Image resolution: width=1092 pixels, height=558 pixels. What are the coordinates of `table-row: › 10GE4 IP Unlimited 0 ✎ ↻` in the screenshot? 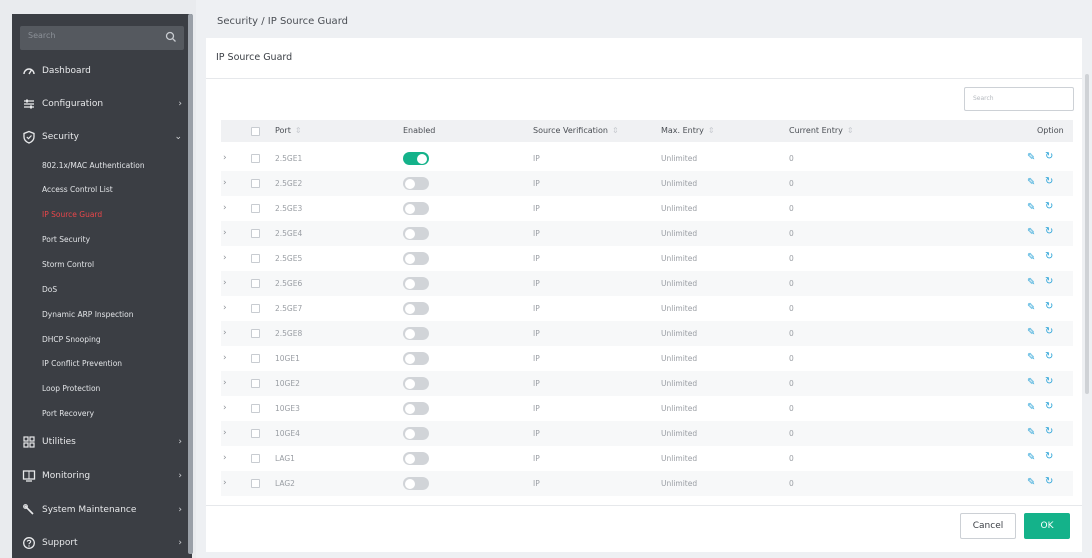 It's located at (647, 433).